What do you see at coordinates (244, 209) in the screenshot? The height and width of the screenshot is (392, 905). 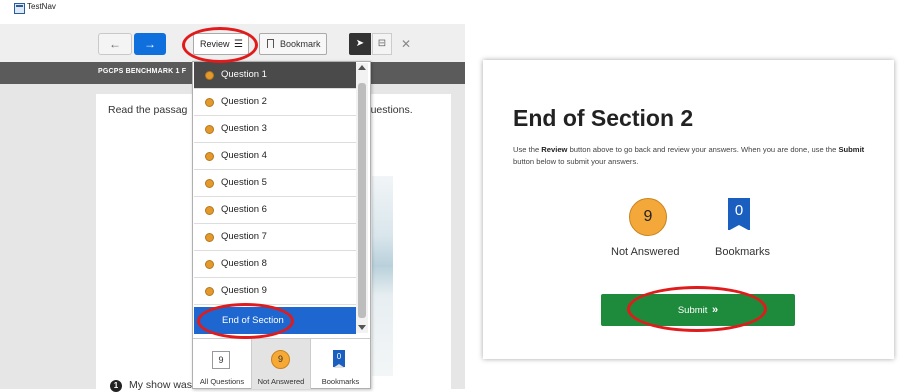 I see `review-item-label: Question 6` at bounding box center [244, 209].